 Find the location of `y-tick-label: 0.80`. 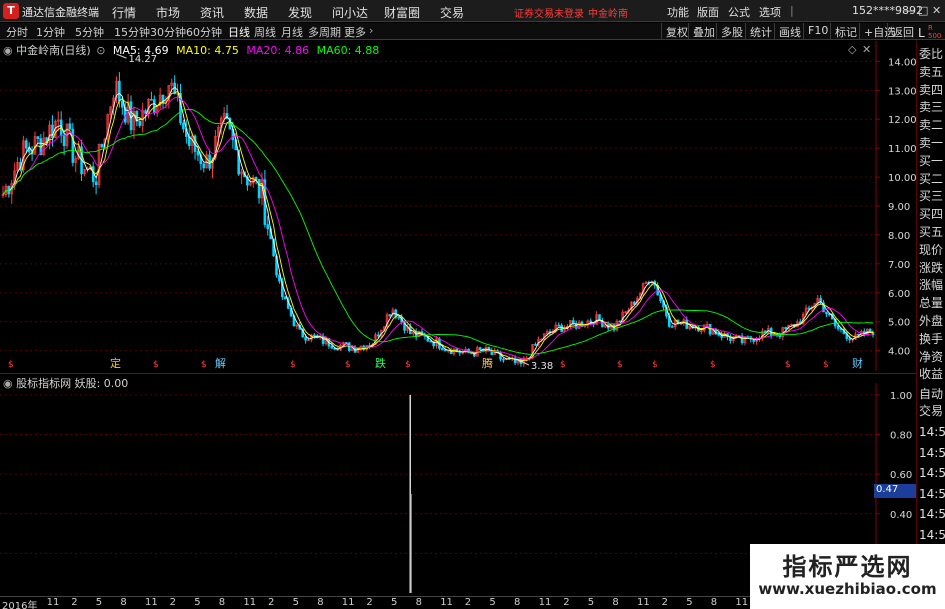

y-tick-label: 0.80 is located at coordinates (901, 436).